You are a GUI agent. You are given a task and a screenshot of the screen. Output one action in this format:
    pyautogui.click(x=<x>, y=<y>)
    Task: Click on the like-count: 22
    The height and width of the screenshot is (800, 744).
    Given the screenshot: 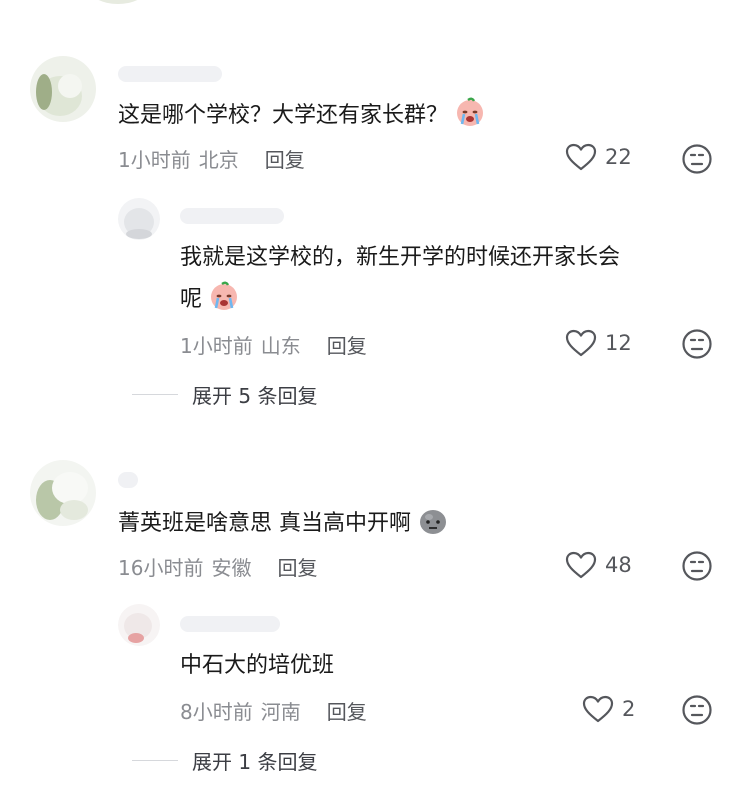 What is the action you would take?
    pyautogui.click(x=618, y=157)
    